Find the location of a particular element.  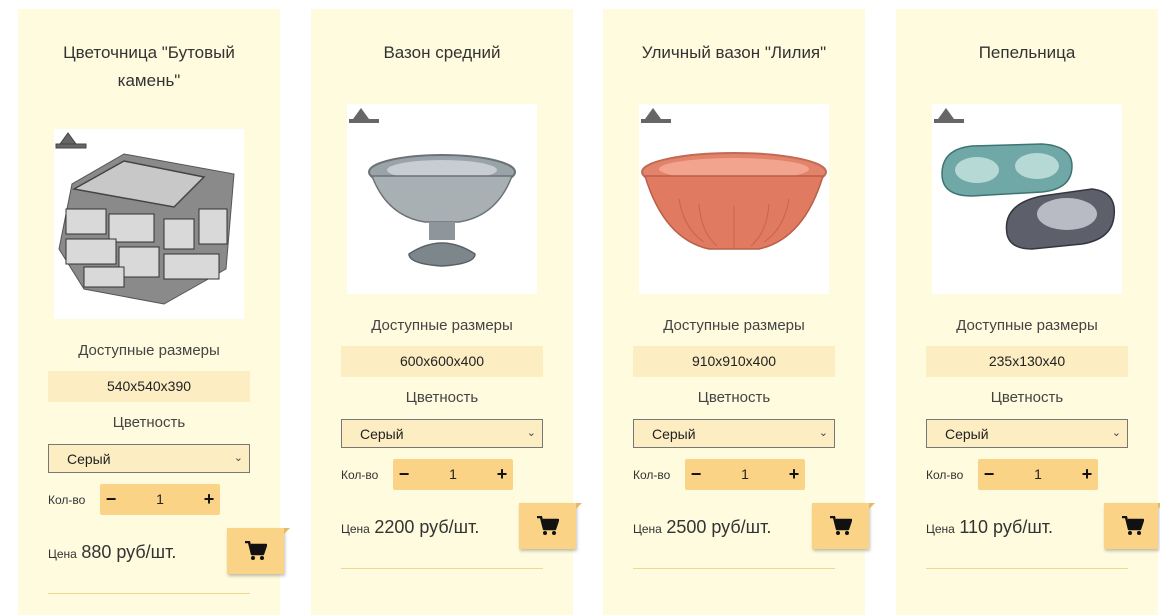

price-value: 2200 руб/шт. is located at coordinates (427, 527).